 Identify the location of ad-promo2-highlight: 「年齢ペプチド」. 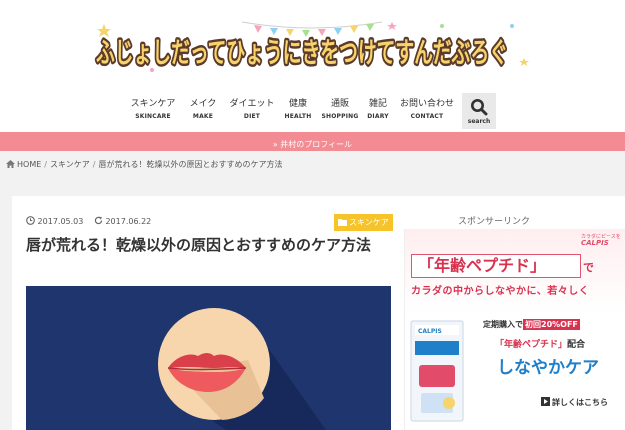
(531, 345).